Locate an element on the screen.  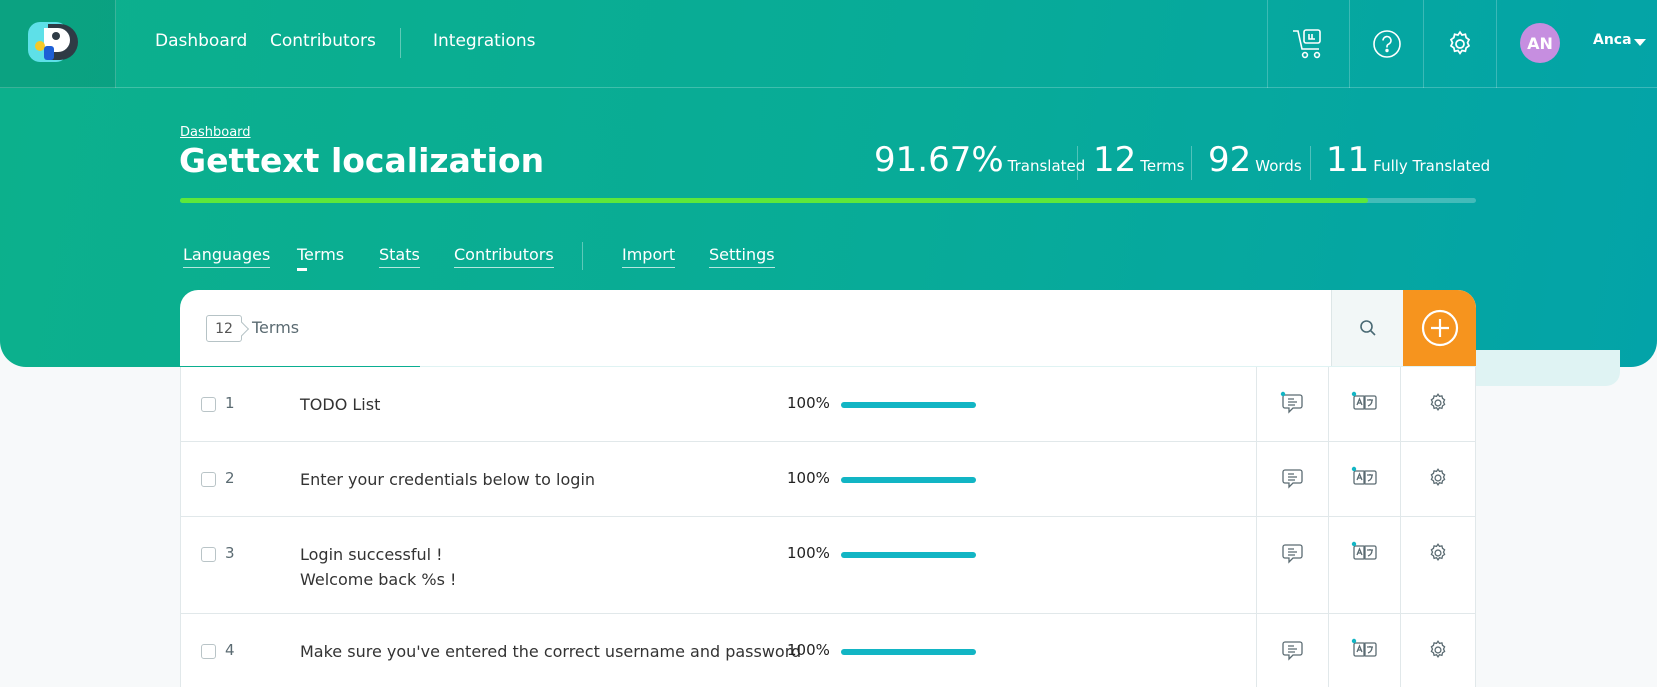
tab-settings: Settings is located at coordinates (742, 256).